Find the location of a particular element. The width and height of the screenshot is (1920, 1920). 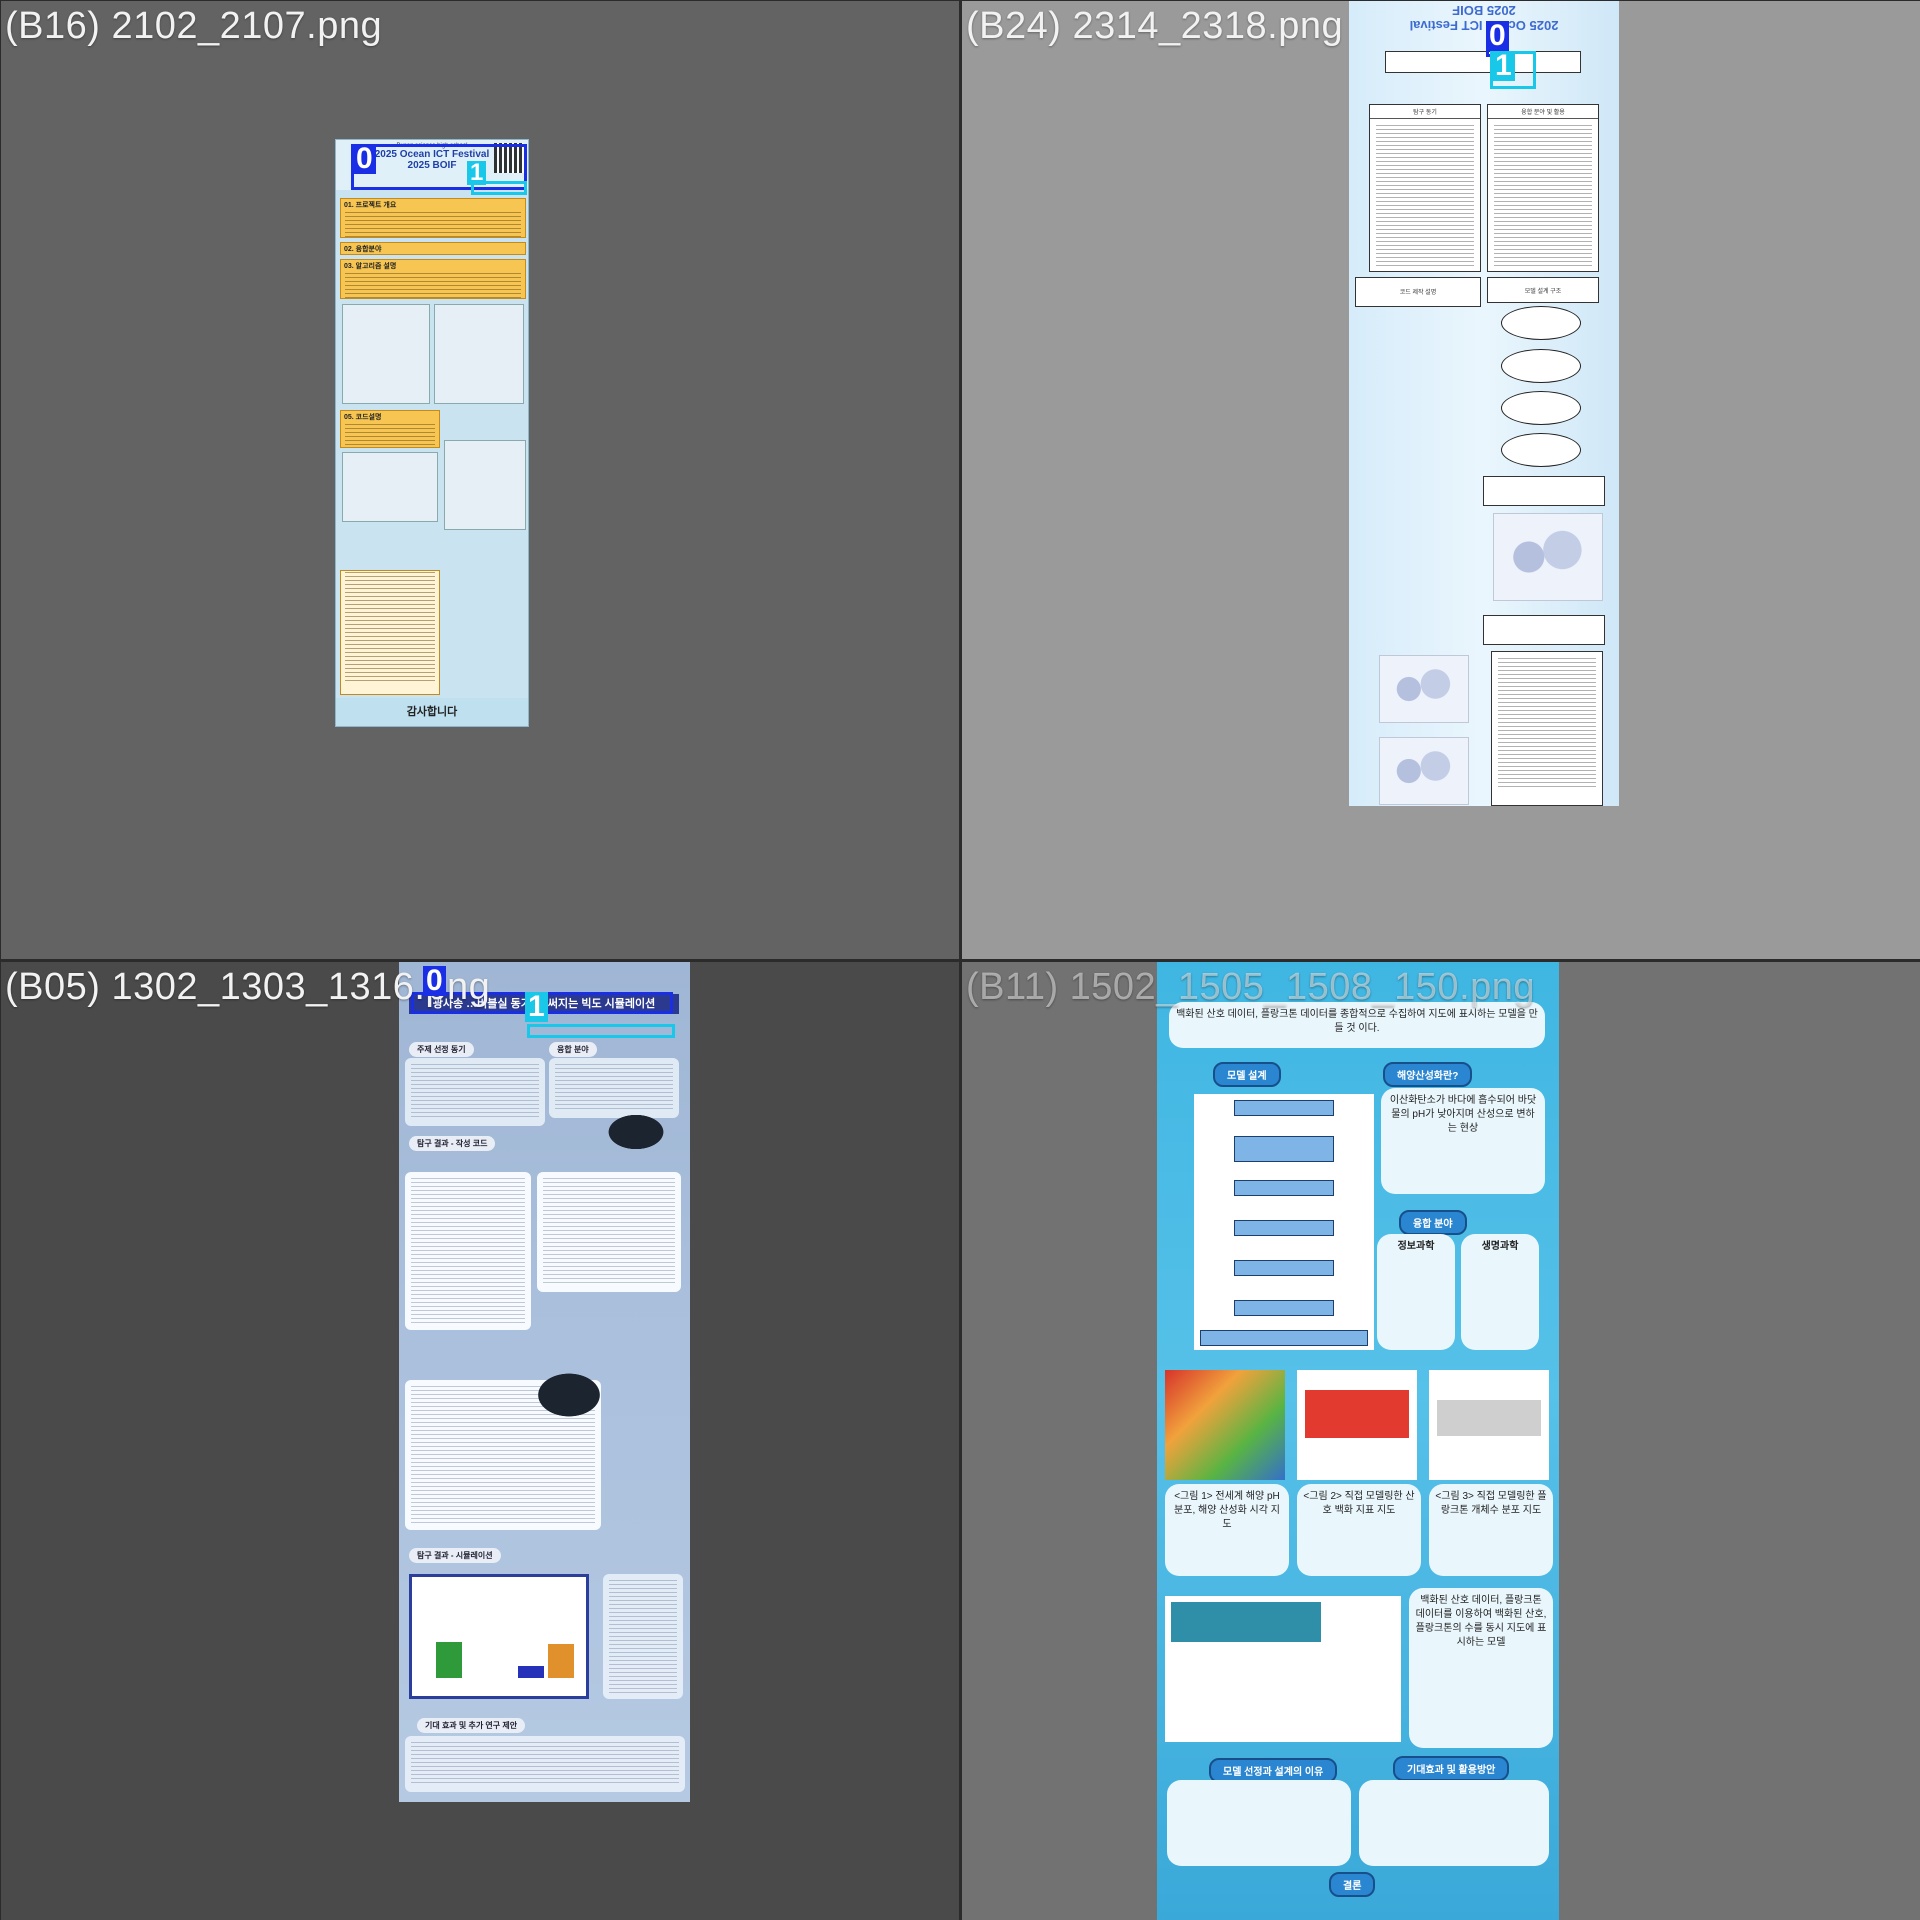

poster-footer: 감사합니다 is located at coordinates (432, 712).